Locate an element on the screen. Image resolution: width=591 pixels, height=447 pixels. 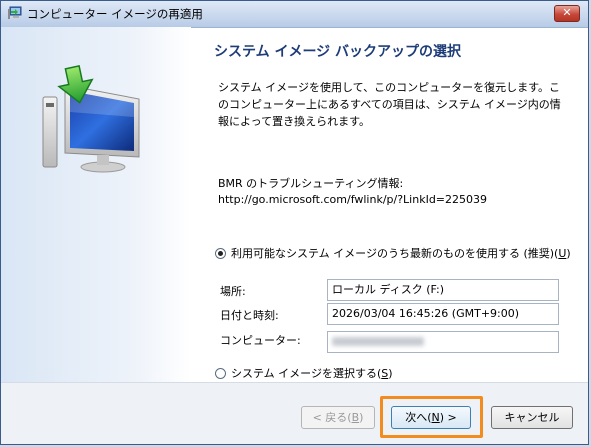
backup-restore-icon is located at coordinates (15, 12).